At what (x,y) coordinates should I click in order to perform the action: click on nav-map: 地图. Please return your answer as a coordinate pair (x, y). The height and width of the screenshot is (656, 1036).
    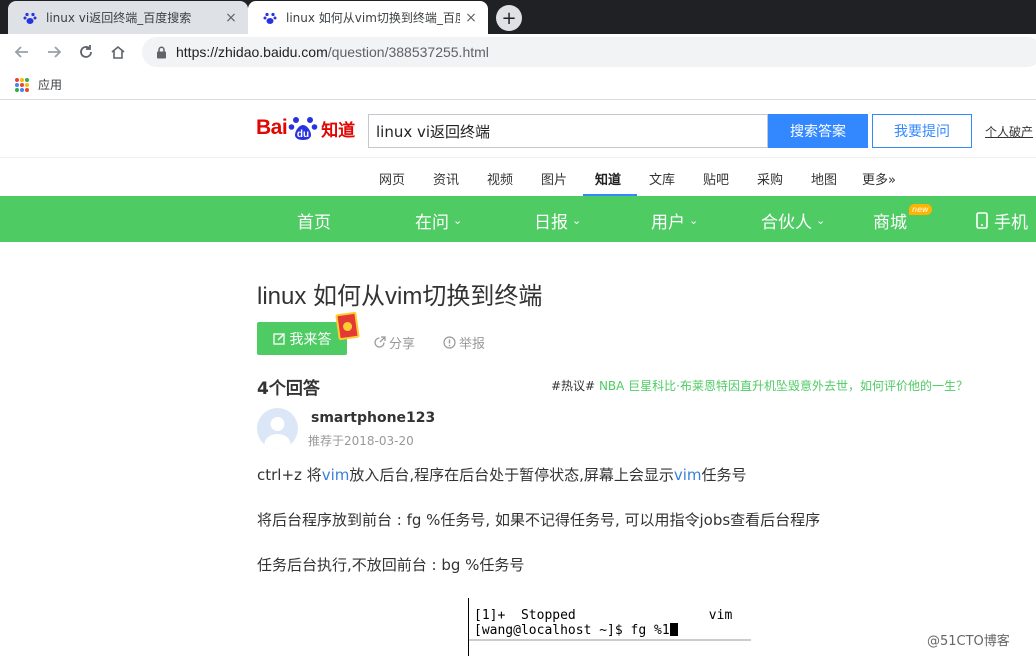
    Looking at the image, I should click on (824, 178).